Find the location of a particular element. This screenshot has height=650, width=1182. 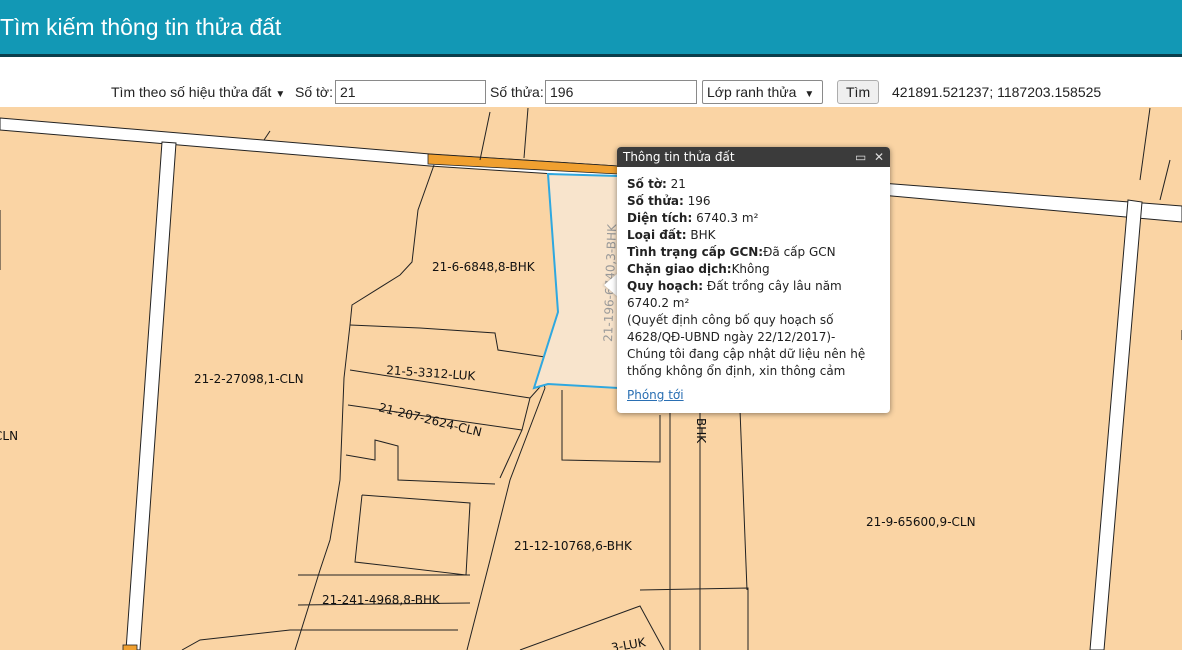

planning-note: (Quyết định công bố quy hoạch số is located at coordinates (730, 320).